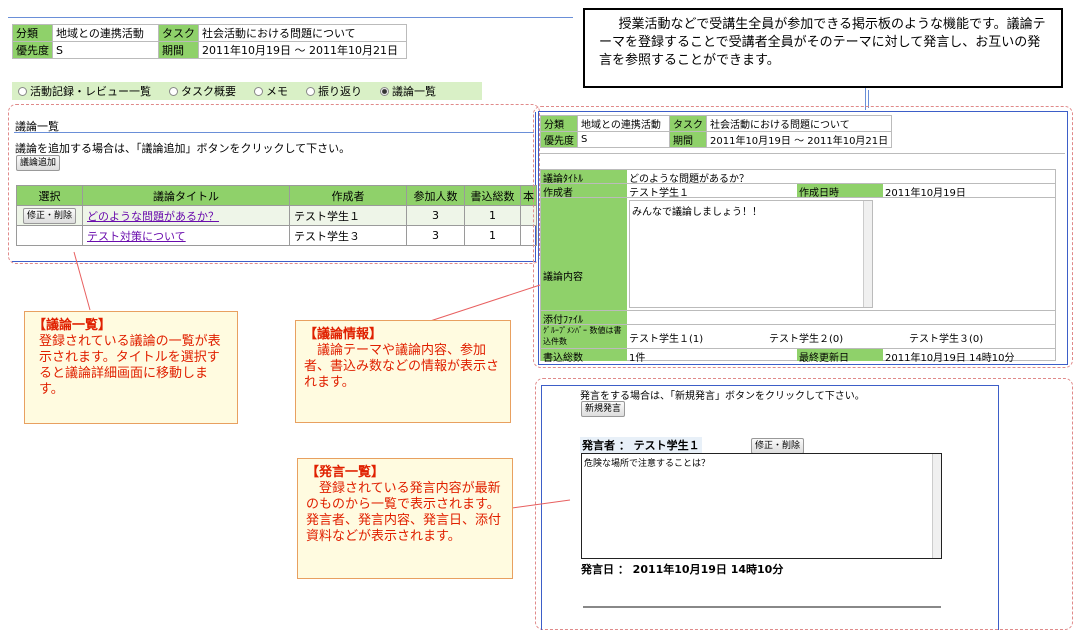 This screenshot has height=636, width=1081. What do you see at coordinates (479, 305) in the screenshot?
I see `info-connector-line` at bounding box center [479, 305].